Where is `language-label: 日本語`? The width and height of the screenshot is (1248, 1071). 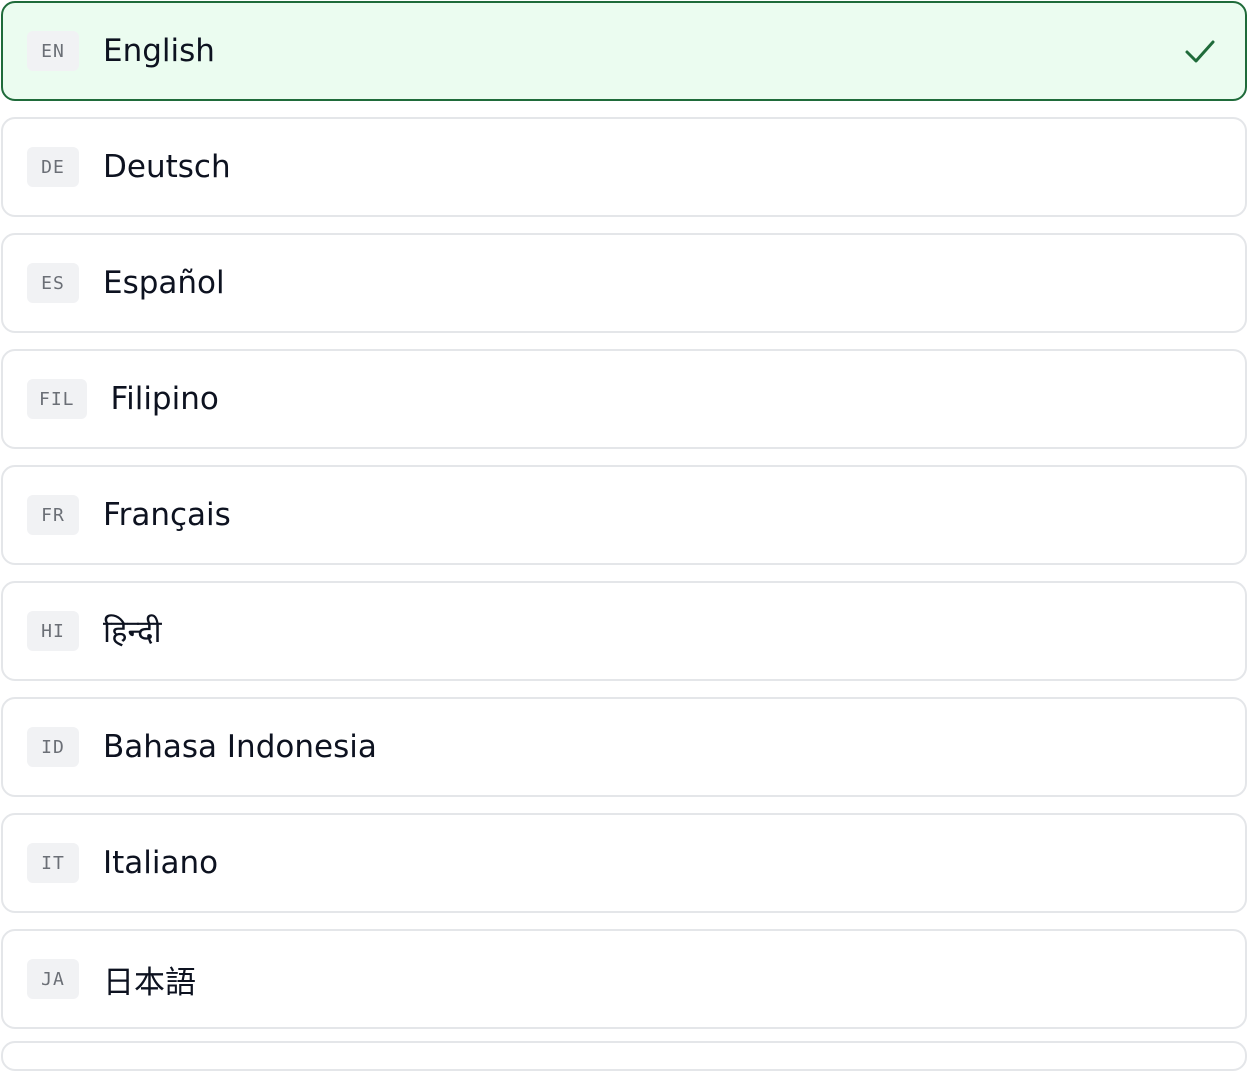
language-label: 日本語 is located at coordinates (149, 982).